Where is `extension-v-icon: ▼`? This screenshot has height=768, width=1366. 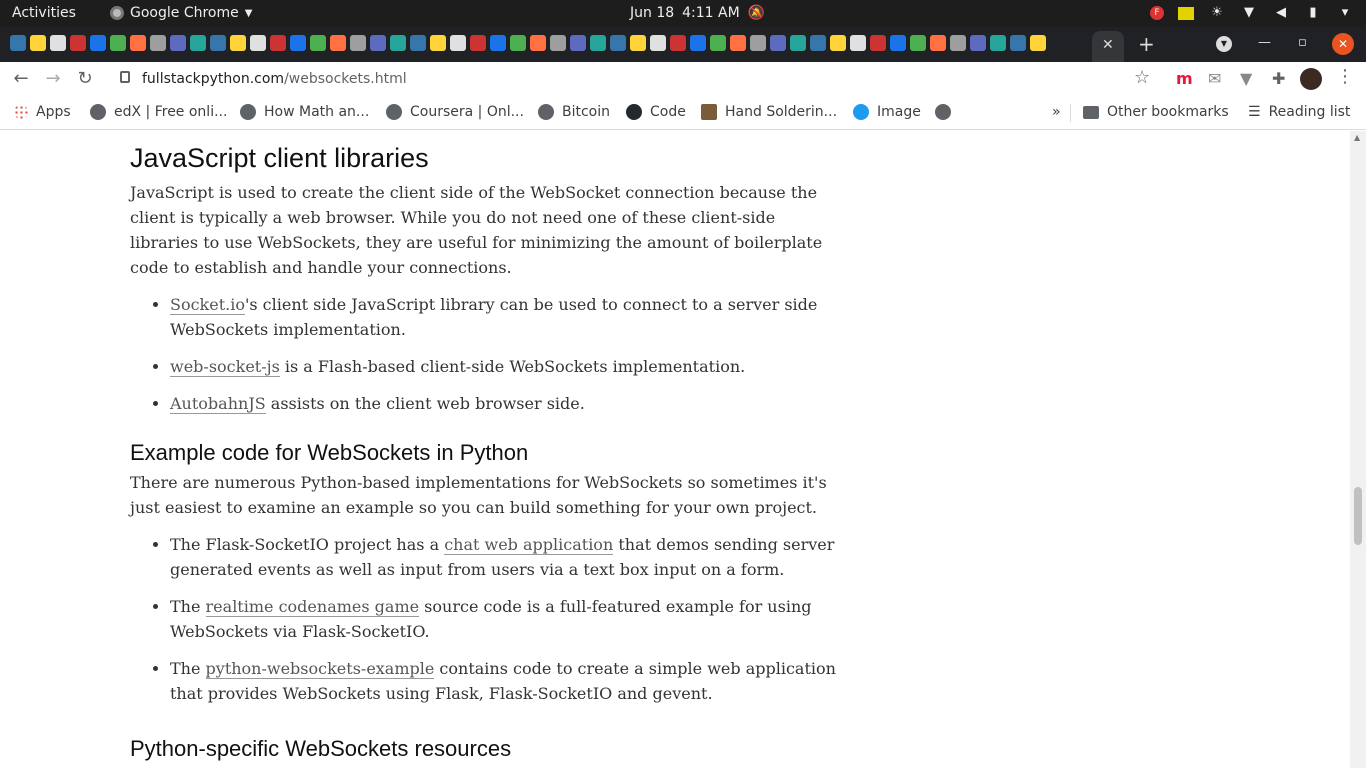
extension-v-icon: ▼ is located at coordinates (1246, 78).